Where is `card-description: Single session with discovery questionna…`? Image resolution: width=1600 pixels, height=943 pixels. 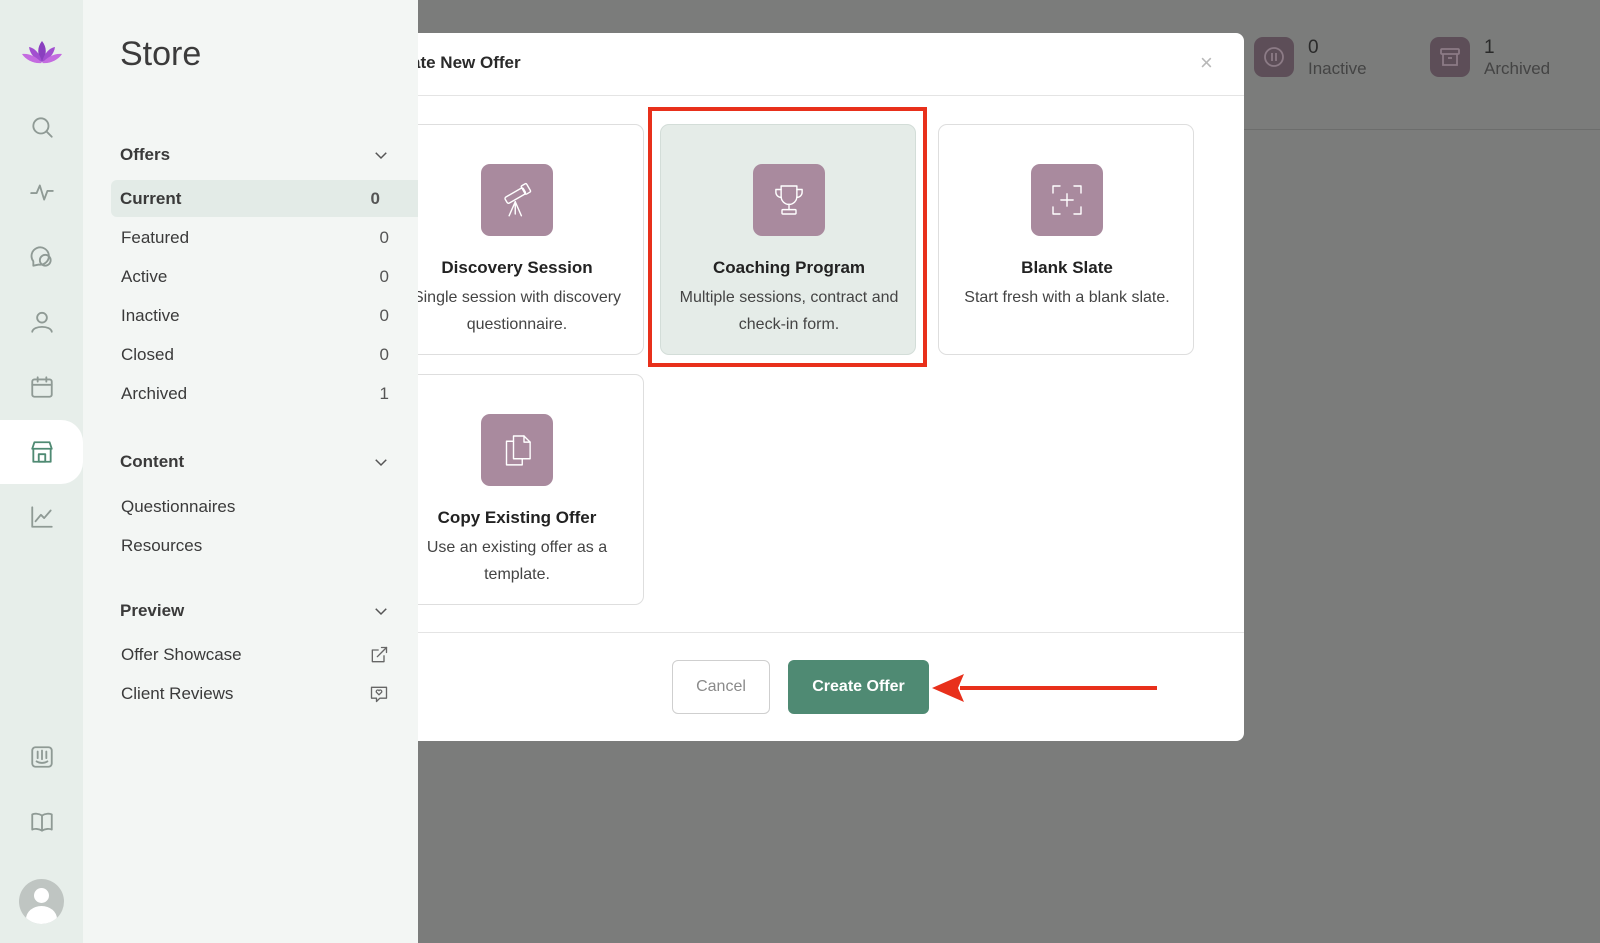
card-description: Single session with discovery questionna… is located at coordinates (520, 311).